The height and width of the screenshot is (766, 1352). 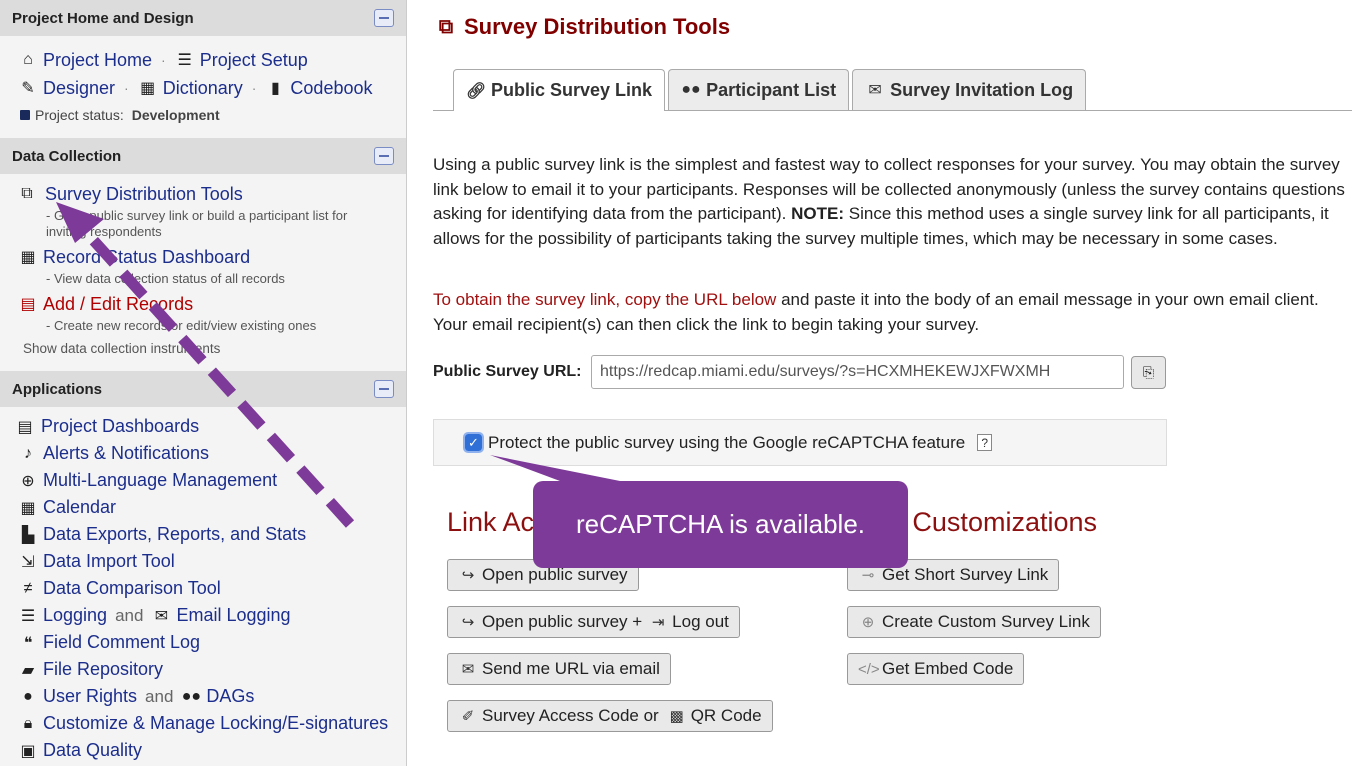 I want to click on nav-data-comparison: Data Comparison Tool, so click(x=132, y=588).